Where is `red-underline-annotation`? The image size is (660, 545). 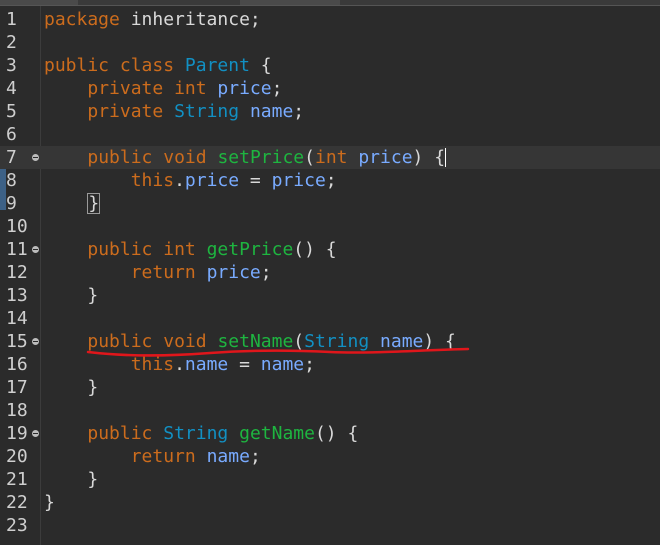
red-underline-annotation is located at coordinates (278, 352).